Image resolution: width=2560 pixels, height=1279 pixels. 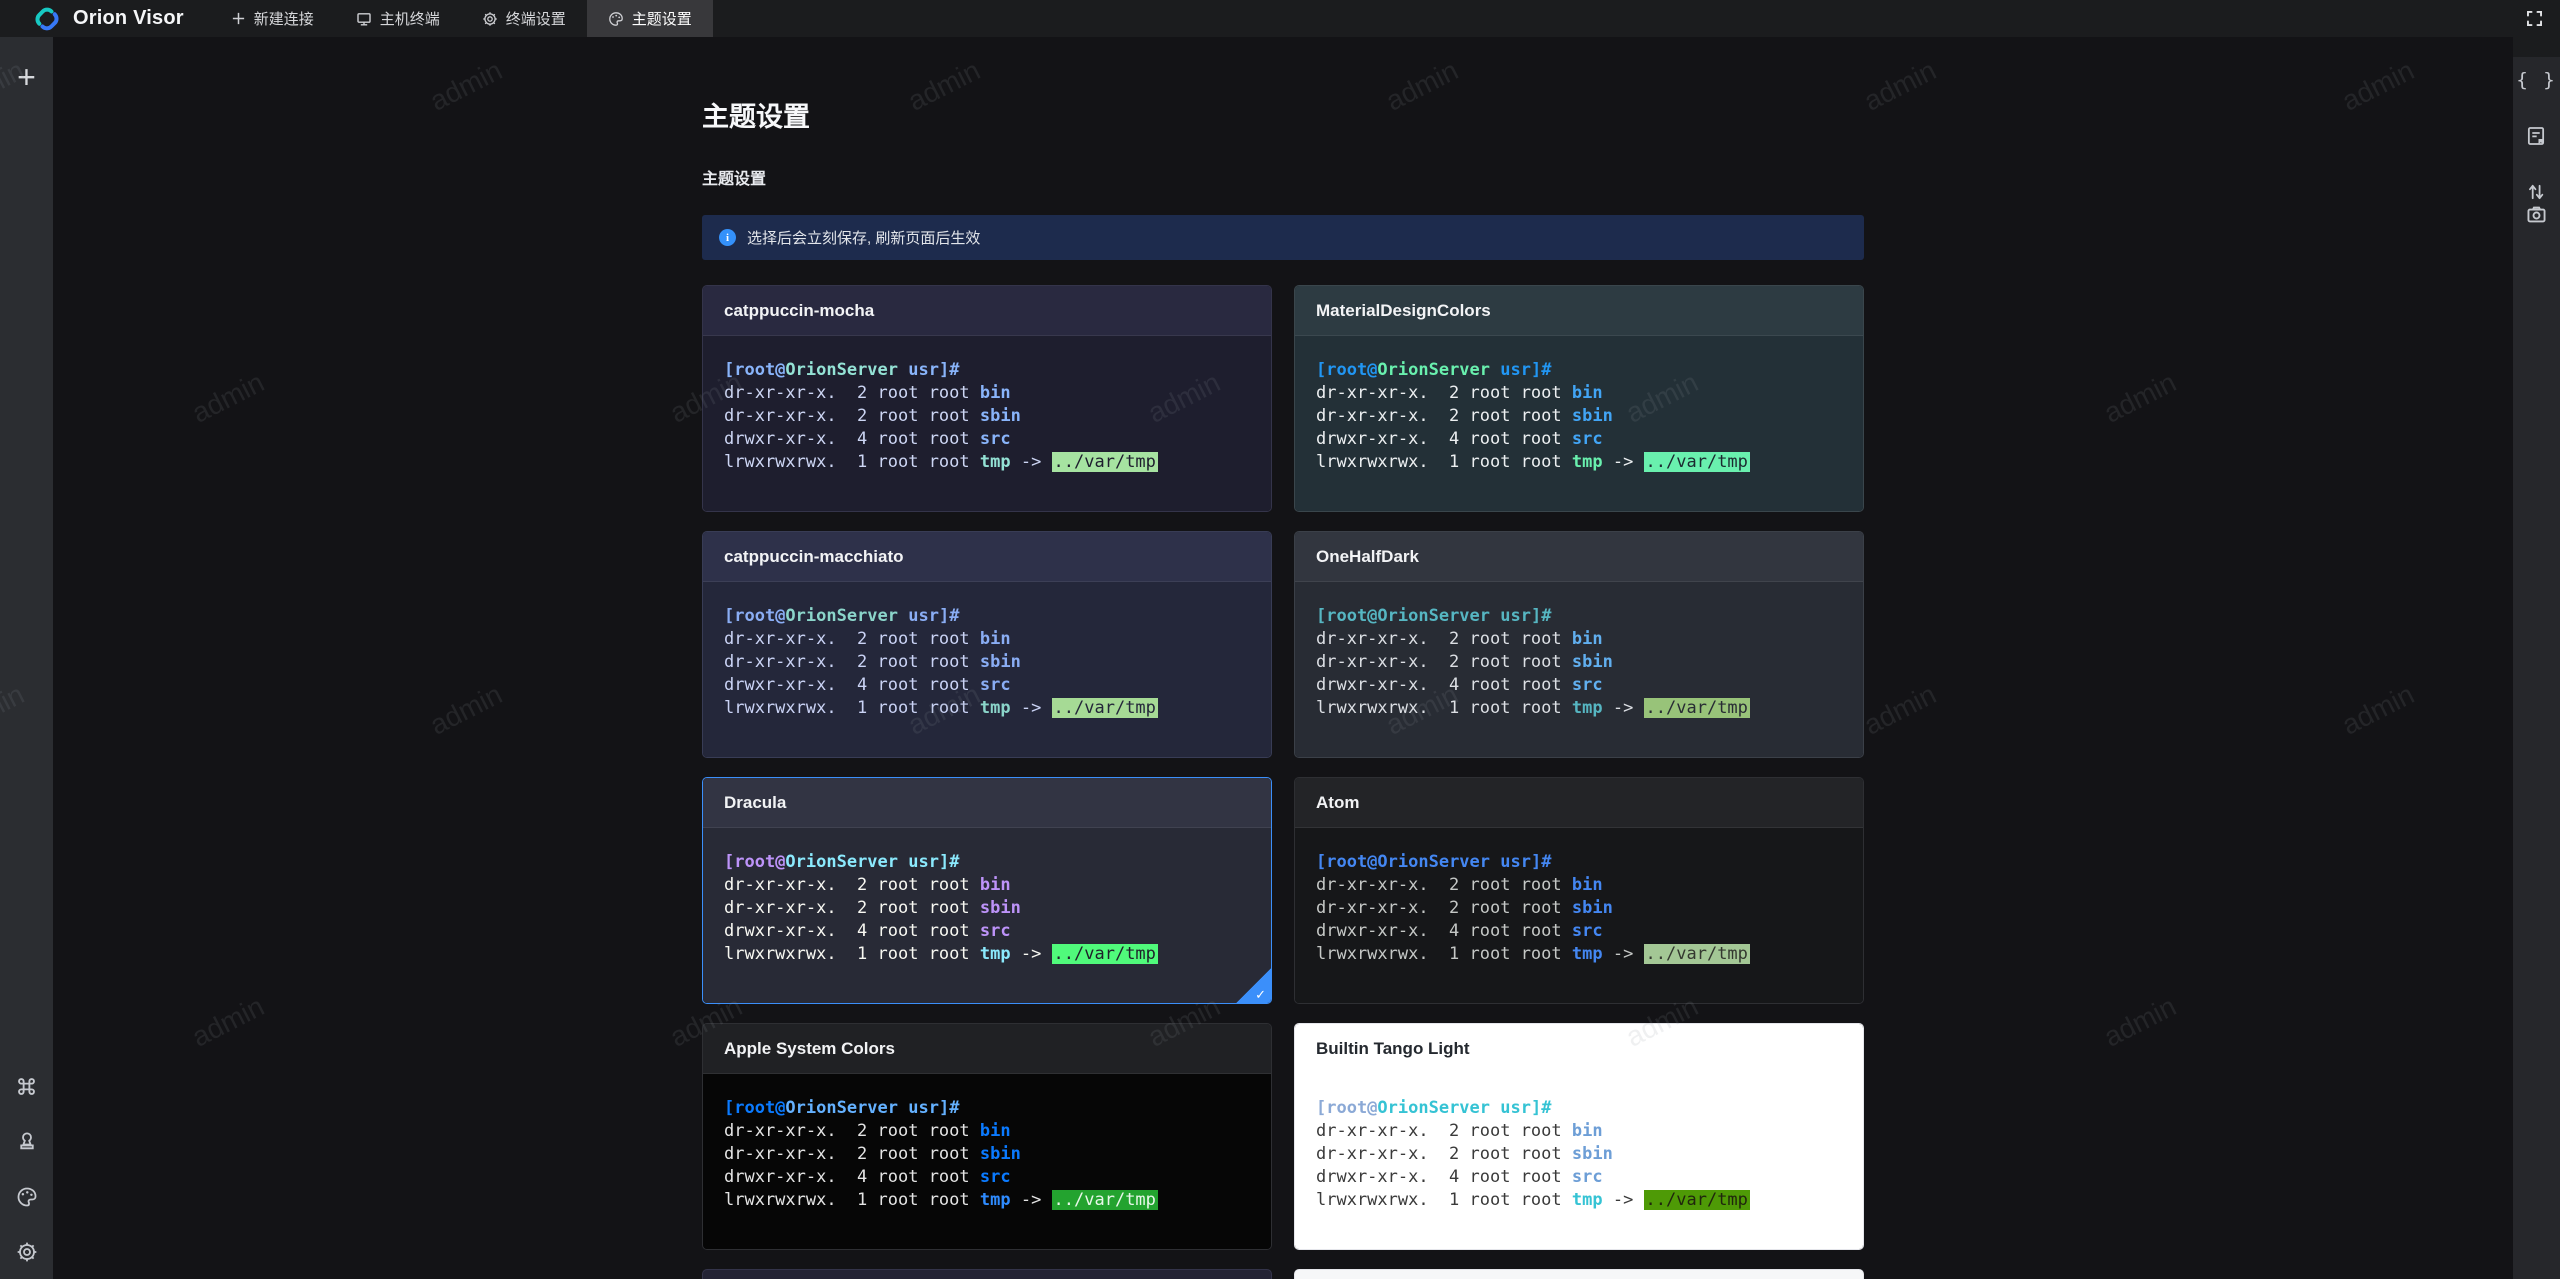 I want to click on theme-card-header: MaterialDesignColors, so click(x=1579, y=311).